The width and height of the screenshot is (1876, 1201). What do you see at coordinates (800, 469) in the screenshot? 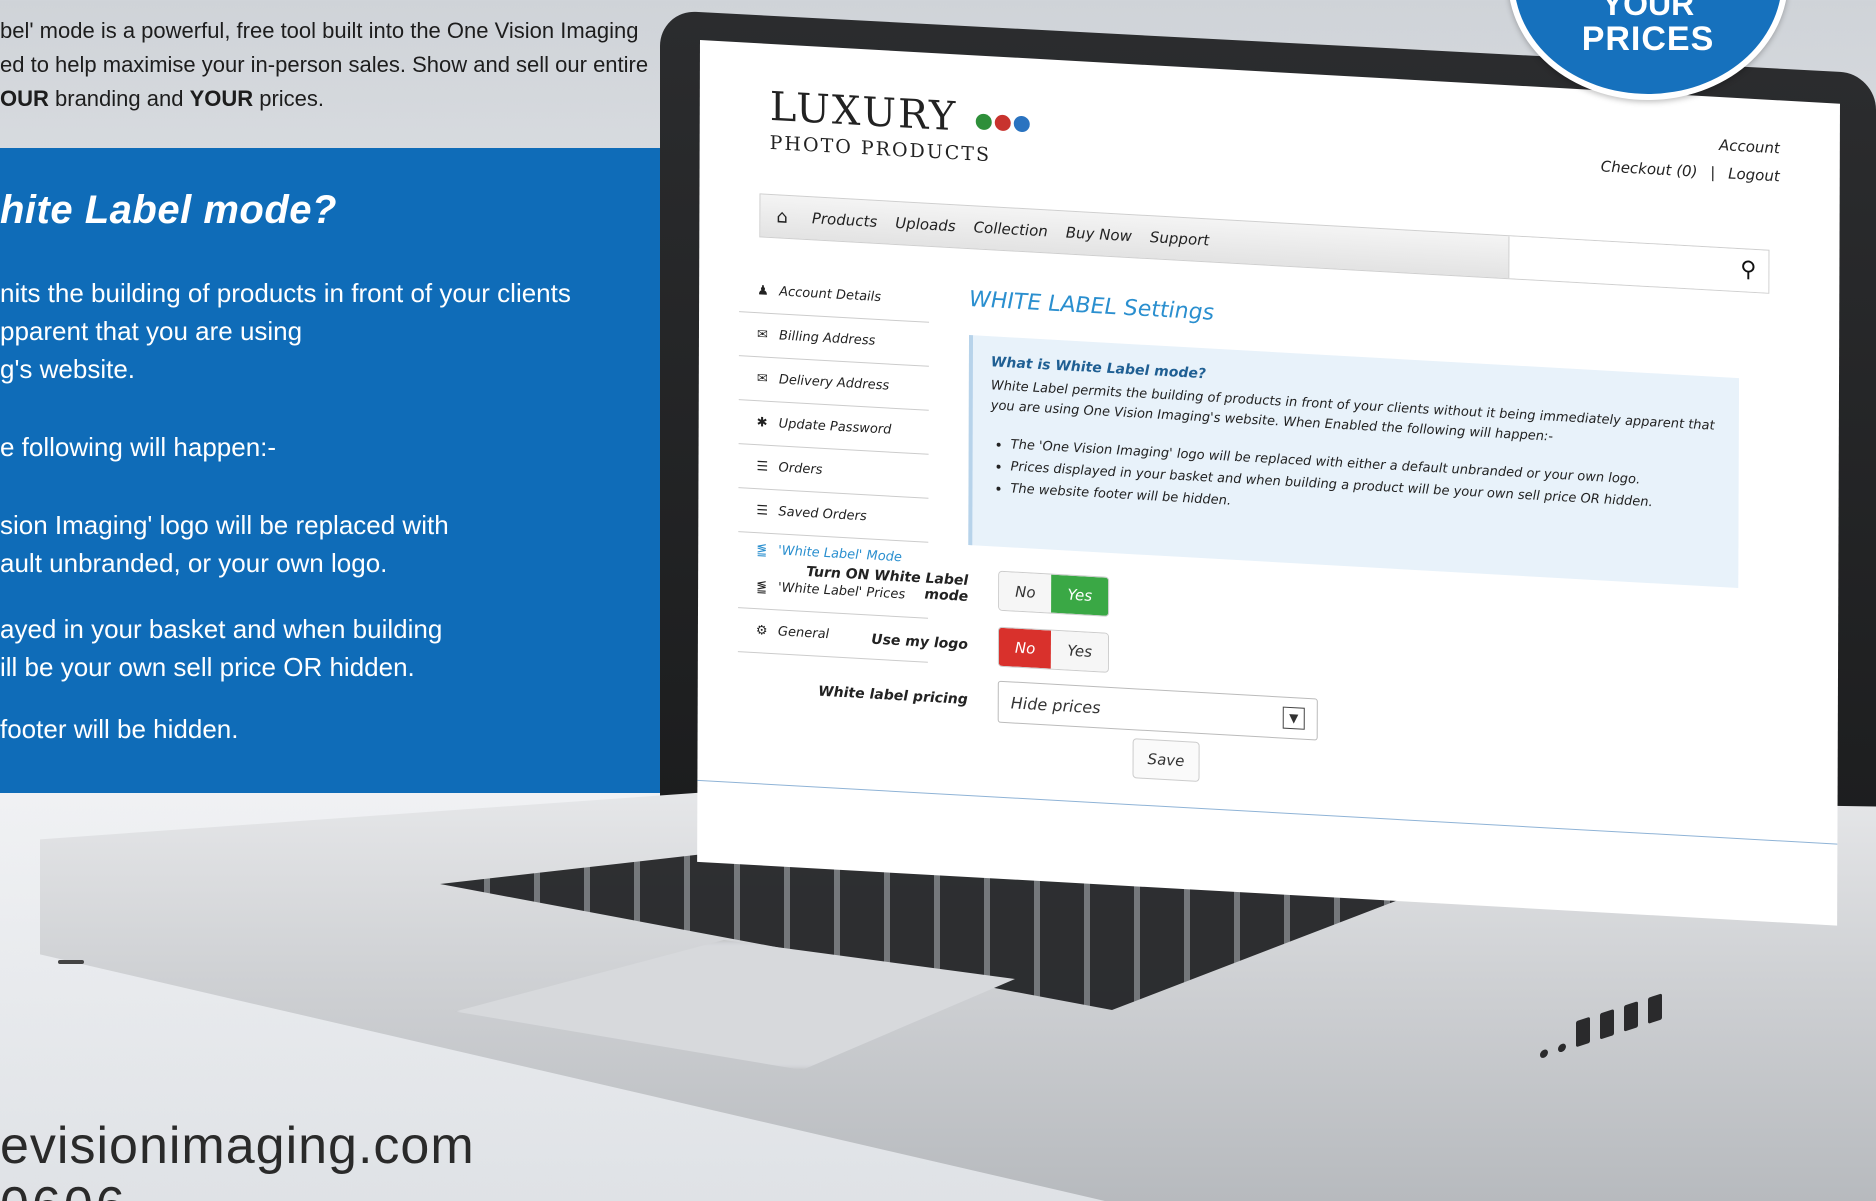
I see `sidebar-item-label: Orders` at bounding box center [800, 469].